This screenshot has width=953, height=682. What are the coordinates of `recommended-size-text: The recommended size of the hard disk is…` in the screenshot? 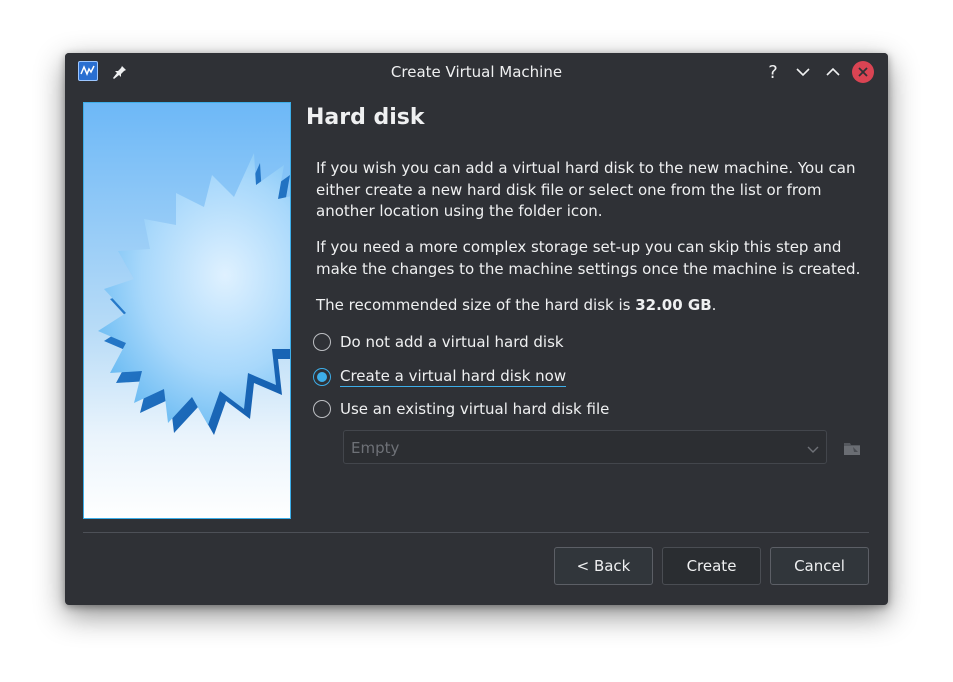 It's located at (588, 306).